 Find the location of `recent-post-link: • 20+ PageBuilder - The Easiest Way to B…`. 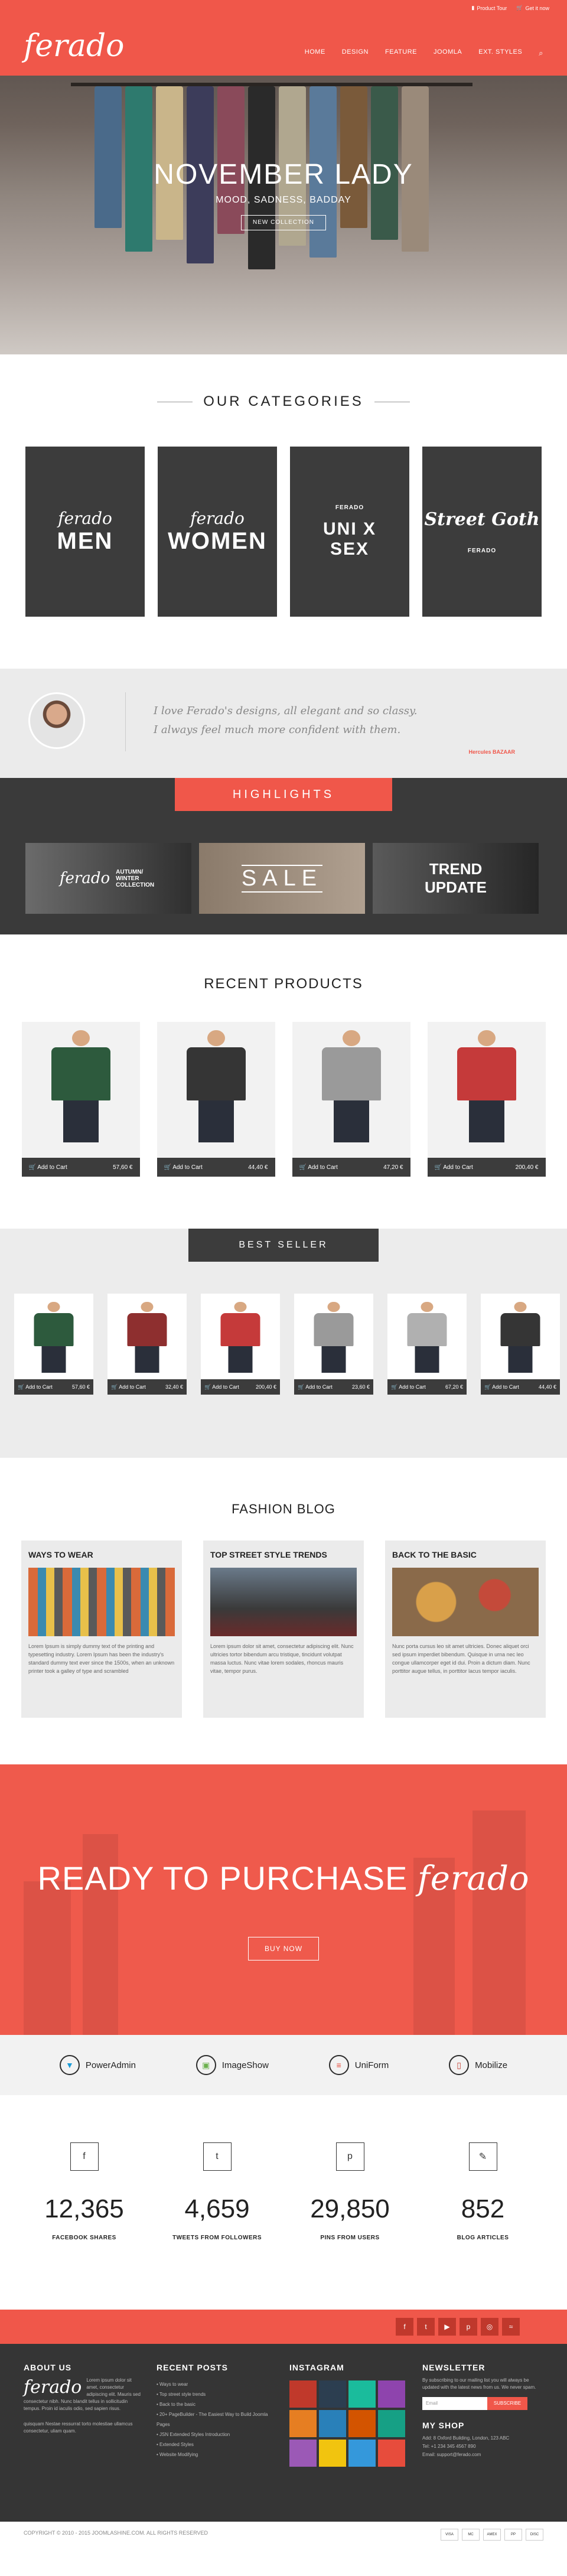

recent-post-link: • 20+ PageBuilder - The Easiest Way to B… is located at coordinates (216, 2419).